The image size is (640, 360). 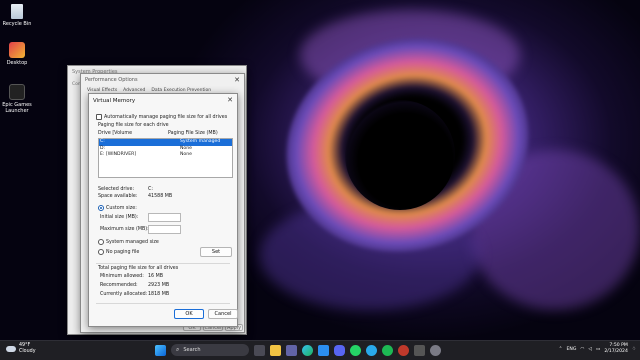 I want to click on spotify-icon, so click(x=387, y=350).